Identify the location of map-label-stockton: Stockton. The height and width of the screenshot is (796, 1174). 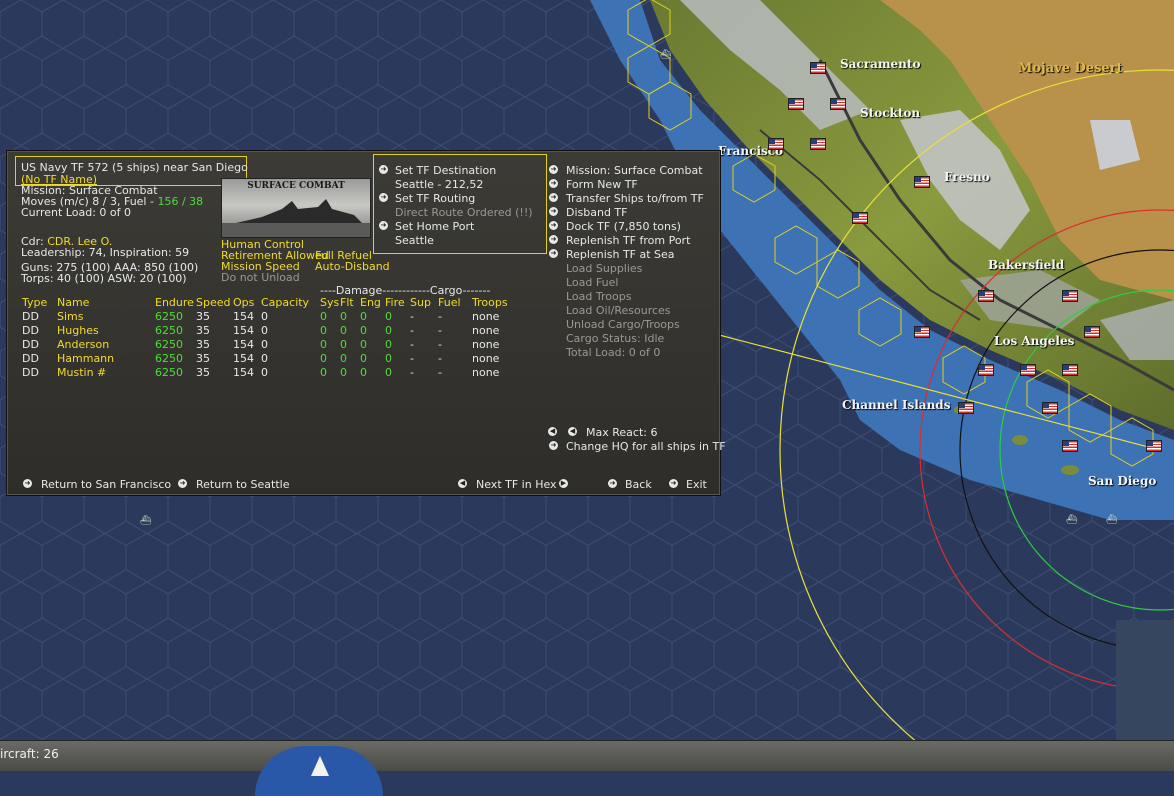
(890, 113).